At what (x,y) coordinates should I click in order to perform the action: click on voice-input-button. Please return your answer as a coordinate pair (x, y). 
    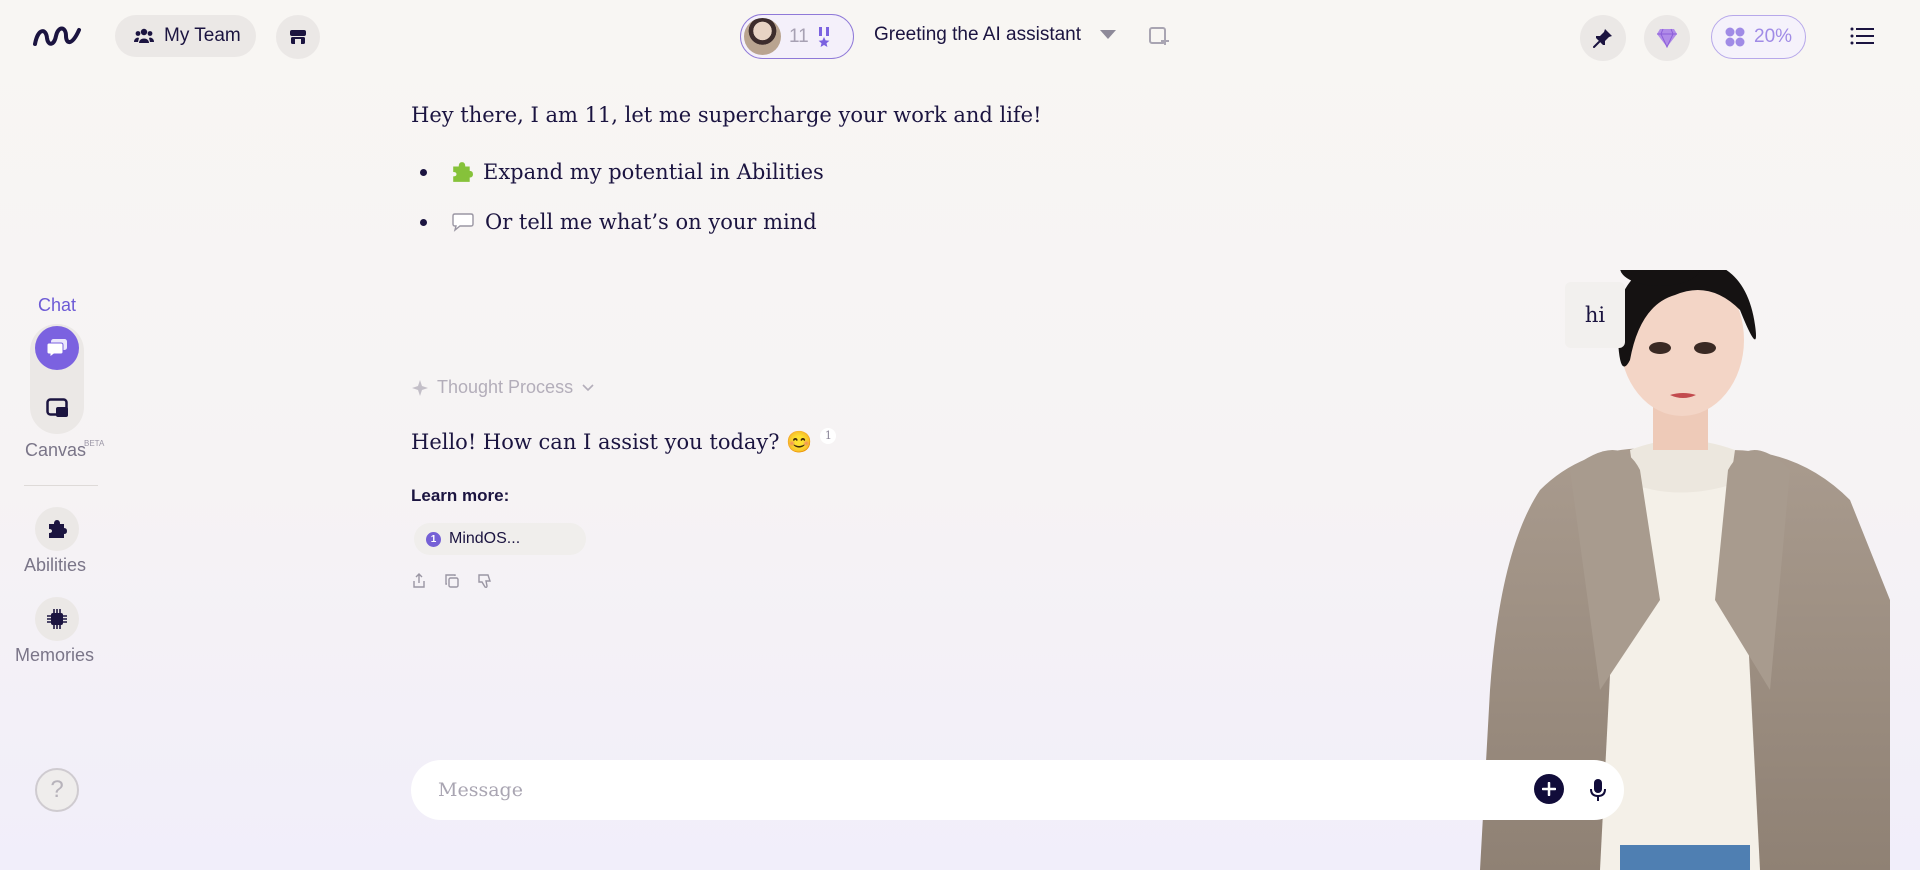
    Looking at the image, I should click on (1598, 790).